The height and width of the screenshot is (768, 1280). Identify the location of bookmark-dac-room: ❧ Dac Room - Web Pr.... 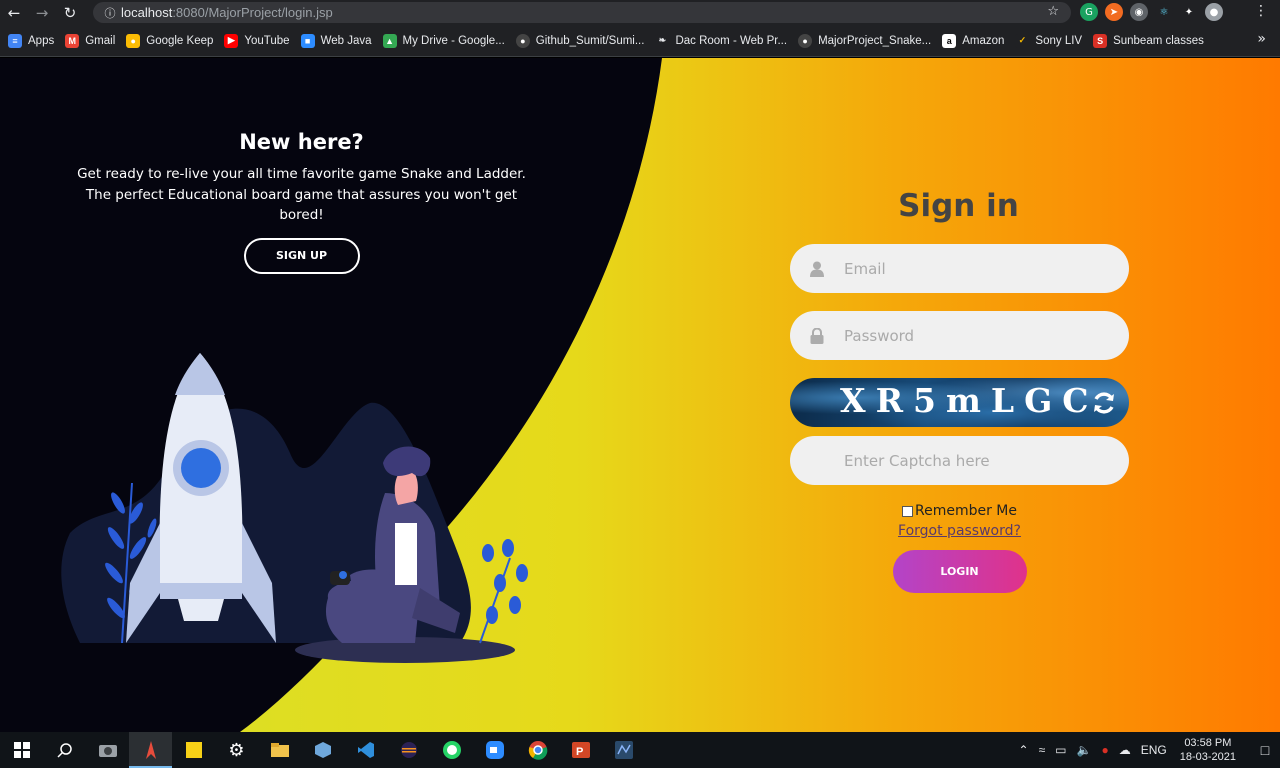
(721, 40).